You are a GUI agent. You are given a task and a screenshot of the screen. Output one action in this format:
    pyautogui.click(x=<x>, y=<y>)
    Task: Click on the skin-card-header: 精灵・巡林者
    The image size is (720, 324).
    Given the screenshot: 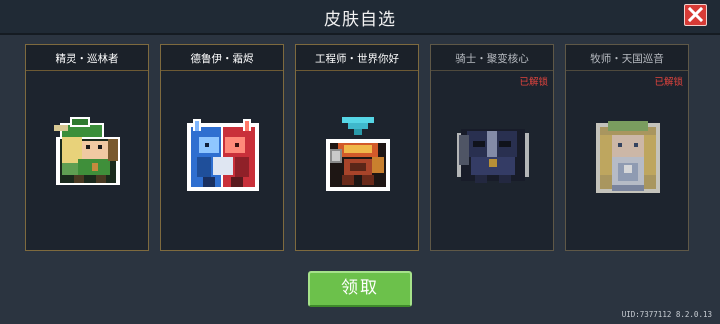 What is the action you would take?
    pyautogui.click(x=87, y=58)
    